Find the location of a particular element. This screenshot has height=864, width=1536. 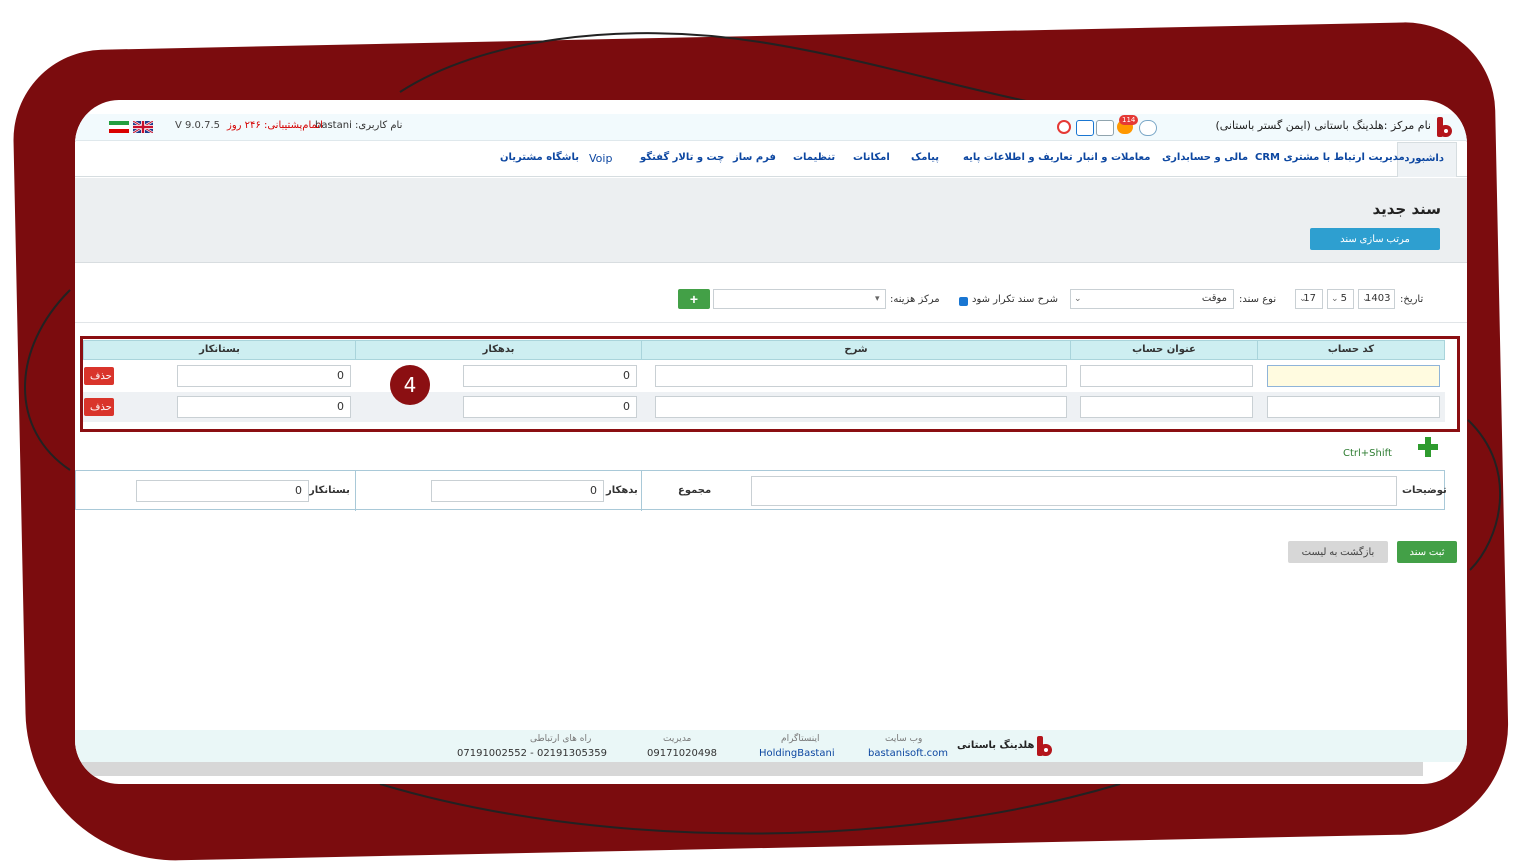

page-title: سند جدید is located at coordinates (1406, 209).